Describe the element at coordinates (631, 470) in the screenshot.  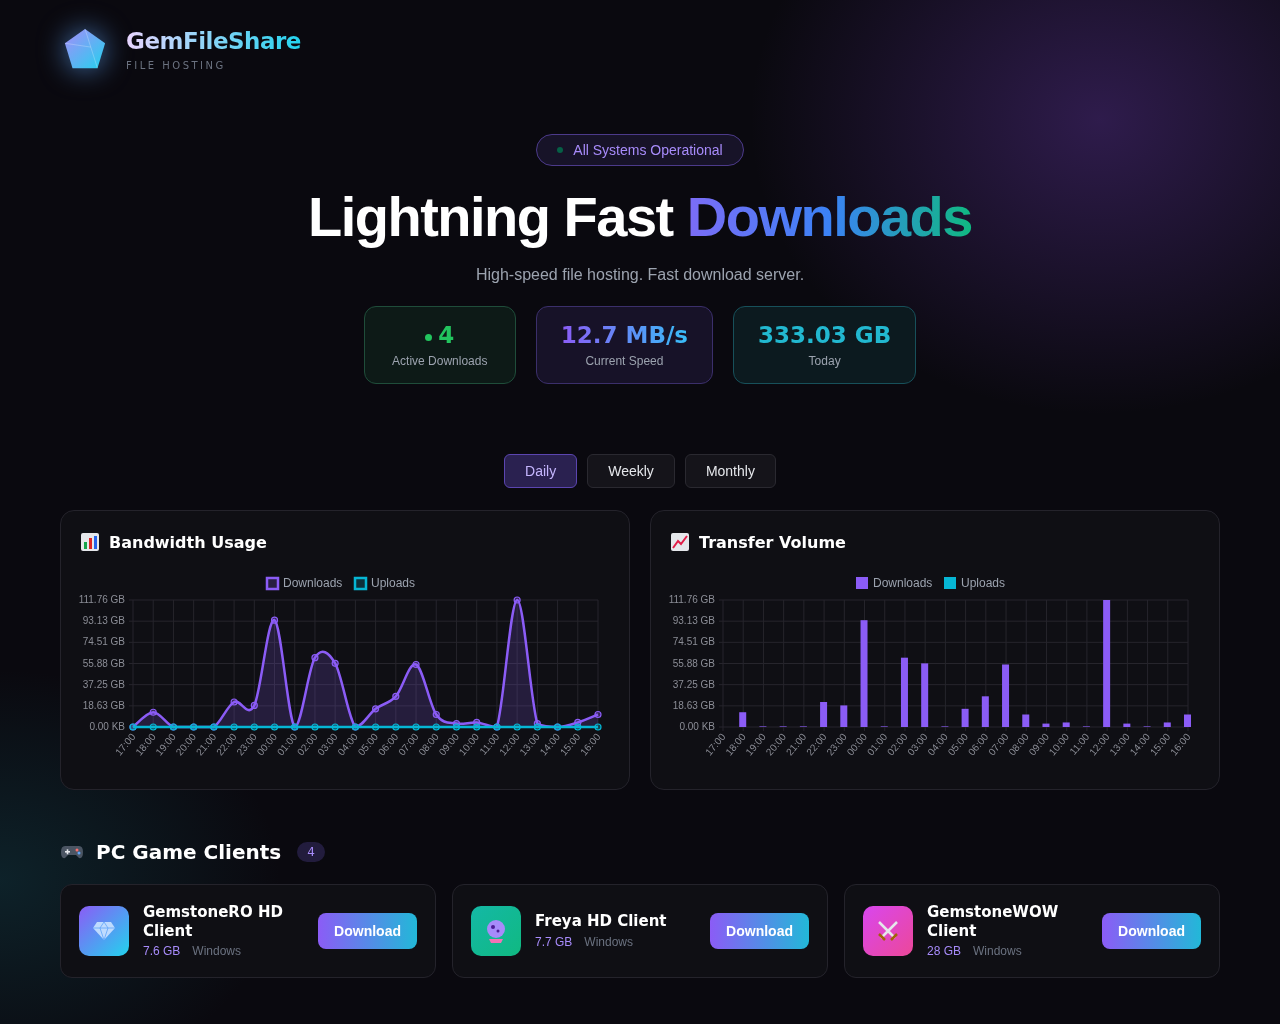
I see `period-tab: Weekly` at that location.